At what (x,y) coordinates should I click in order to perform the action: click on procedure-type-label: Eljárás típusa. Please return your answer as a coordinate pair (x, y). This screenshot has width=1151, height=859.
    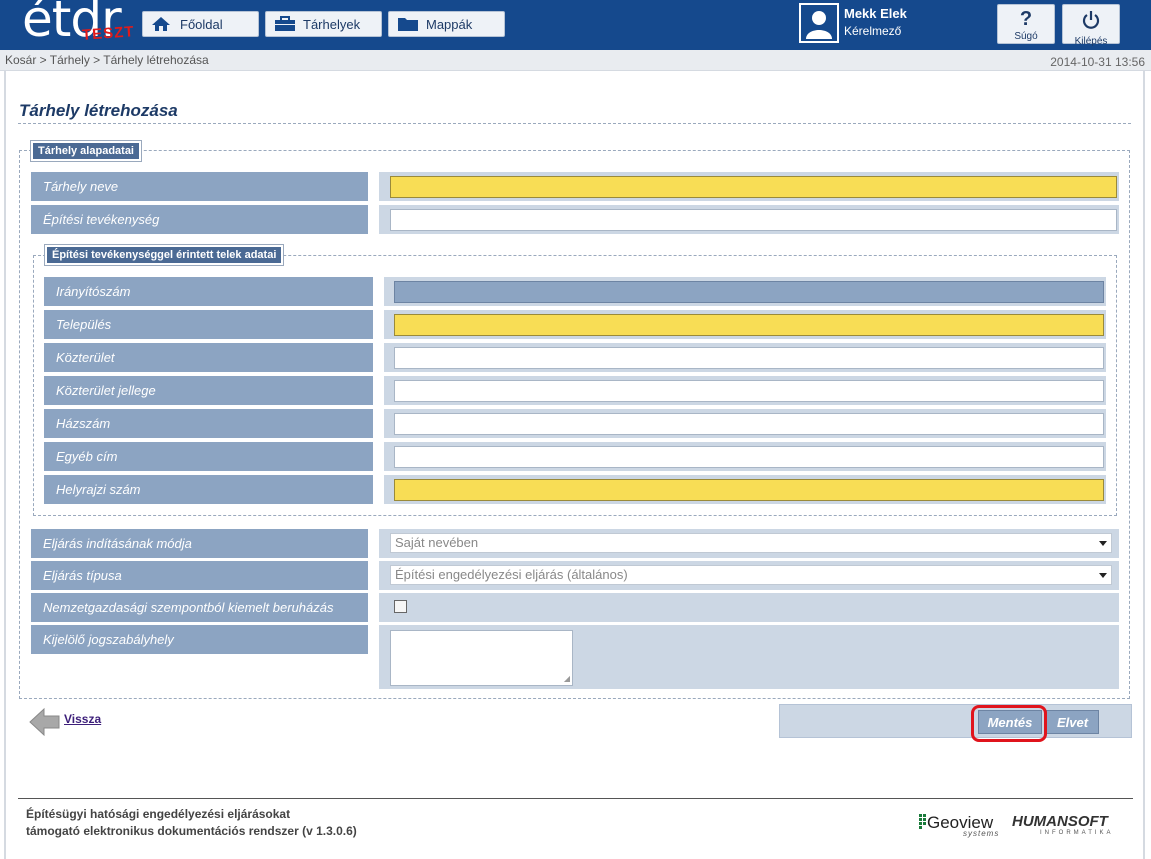
    Looking at the image, I should click on (199, 575).